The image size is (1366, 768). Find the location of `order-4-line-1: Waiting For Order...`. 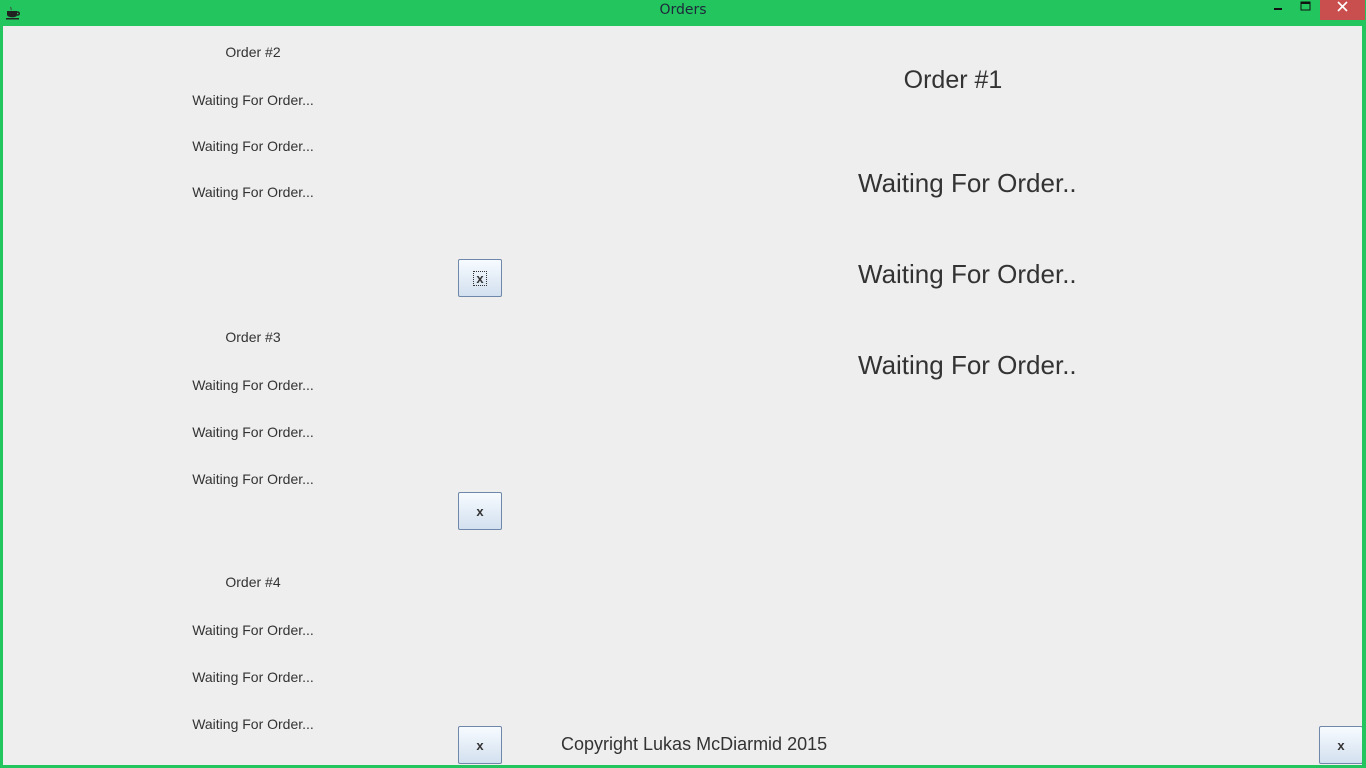

order-4-line-1: Waiting For Order... is located at coordinates (253, 630).